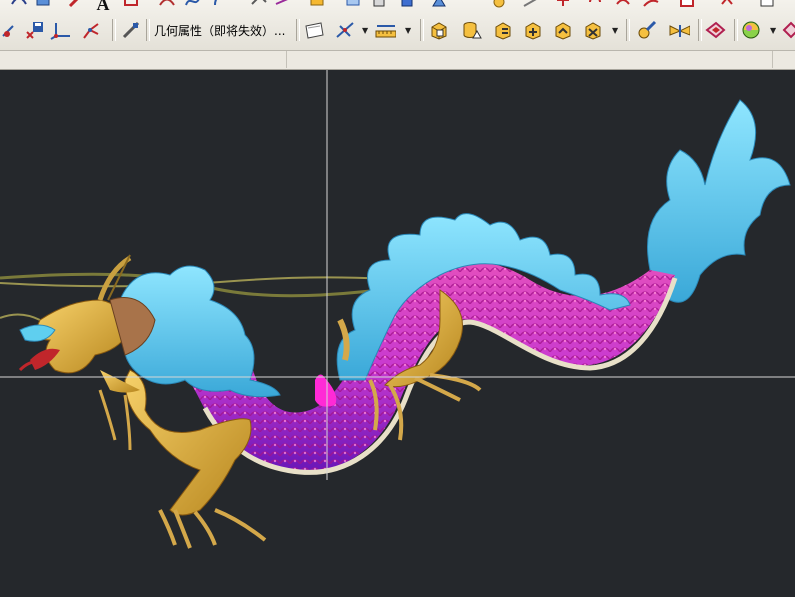  I want to click on window-tool-icon, so click(687, 5).